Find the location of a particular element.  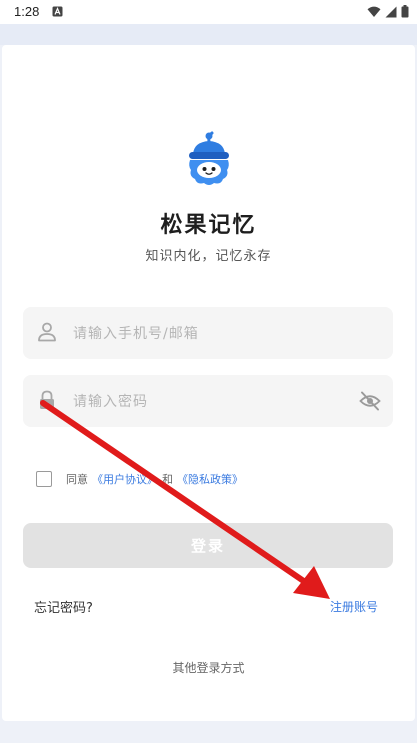

status-icons is located at coordinates (388, 11).